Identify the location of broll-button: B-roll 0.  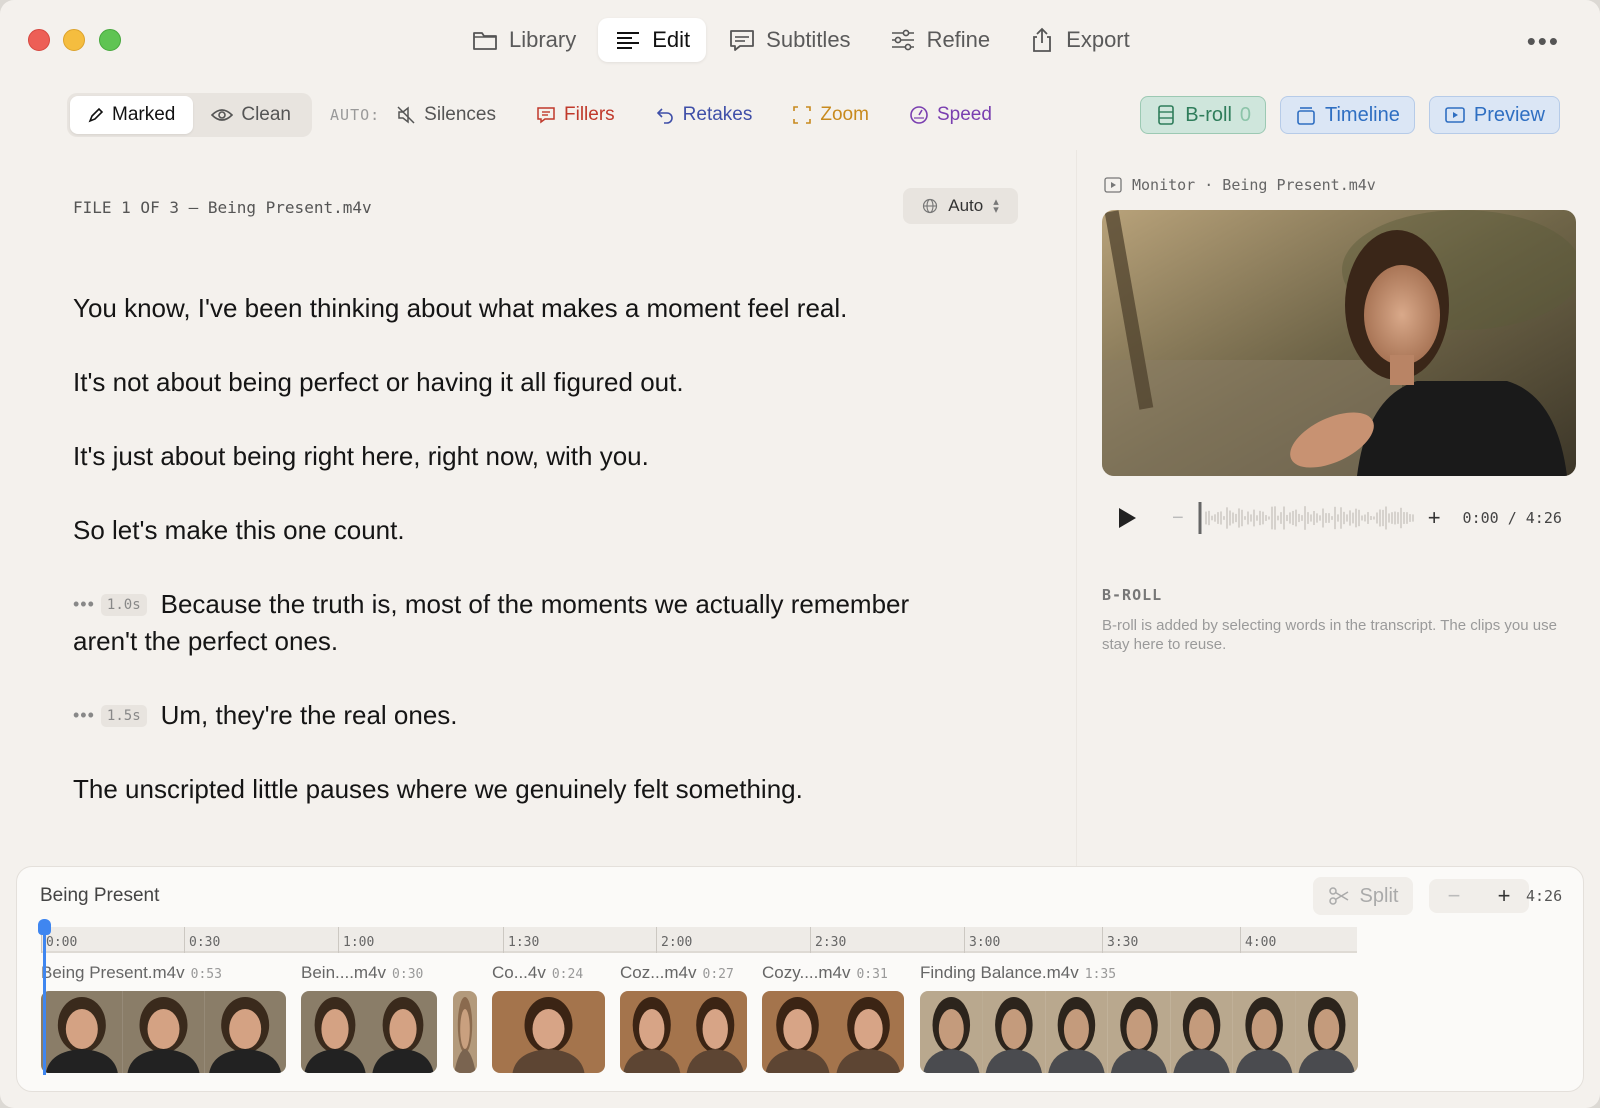
(1203, 115).